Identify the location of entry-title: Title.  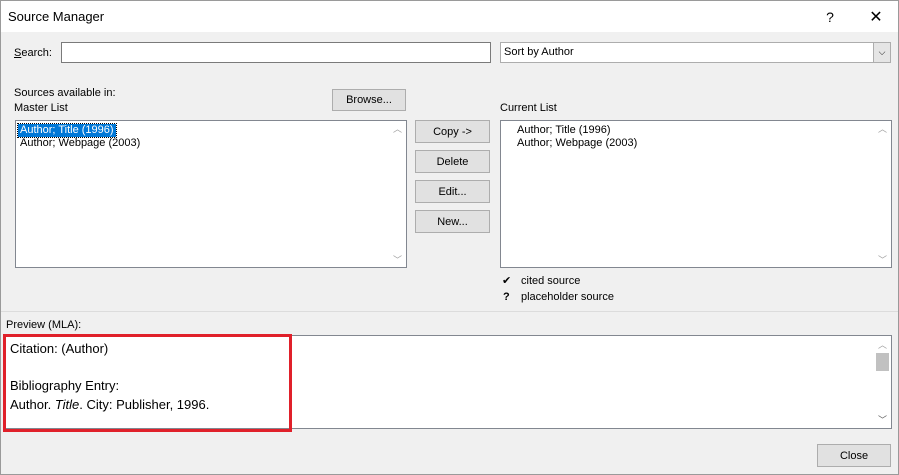
(67, 404).